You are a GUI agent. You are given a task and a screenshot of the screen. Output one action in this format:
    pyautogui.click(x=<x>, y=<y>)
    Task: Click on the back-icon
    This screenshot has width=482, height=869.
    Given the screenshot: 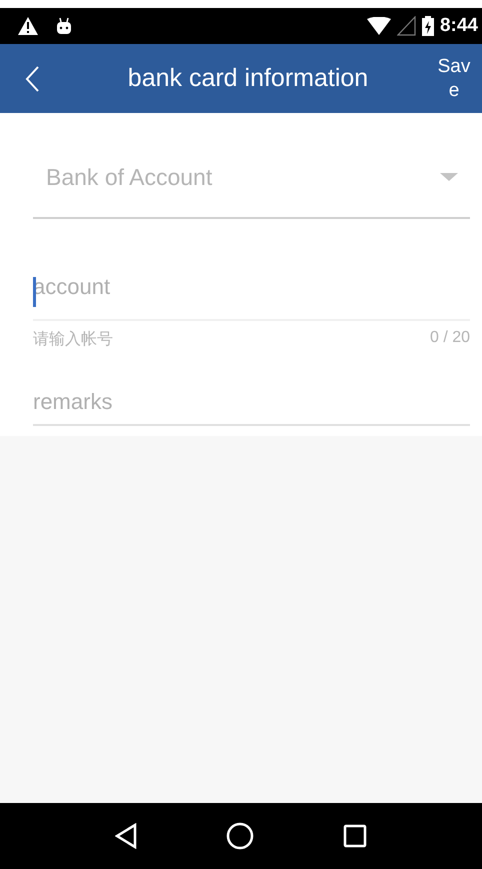 What is the action you would take?
    pyautogui.click(x=125, y=836)
    